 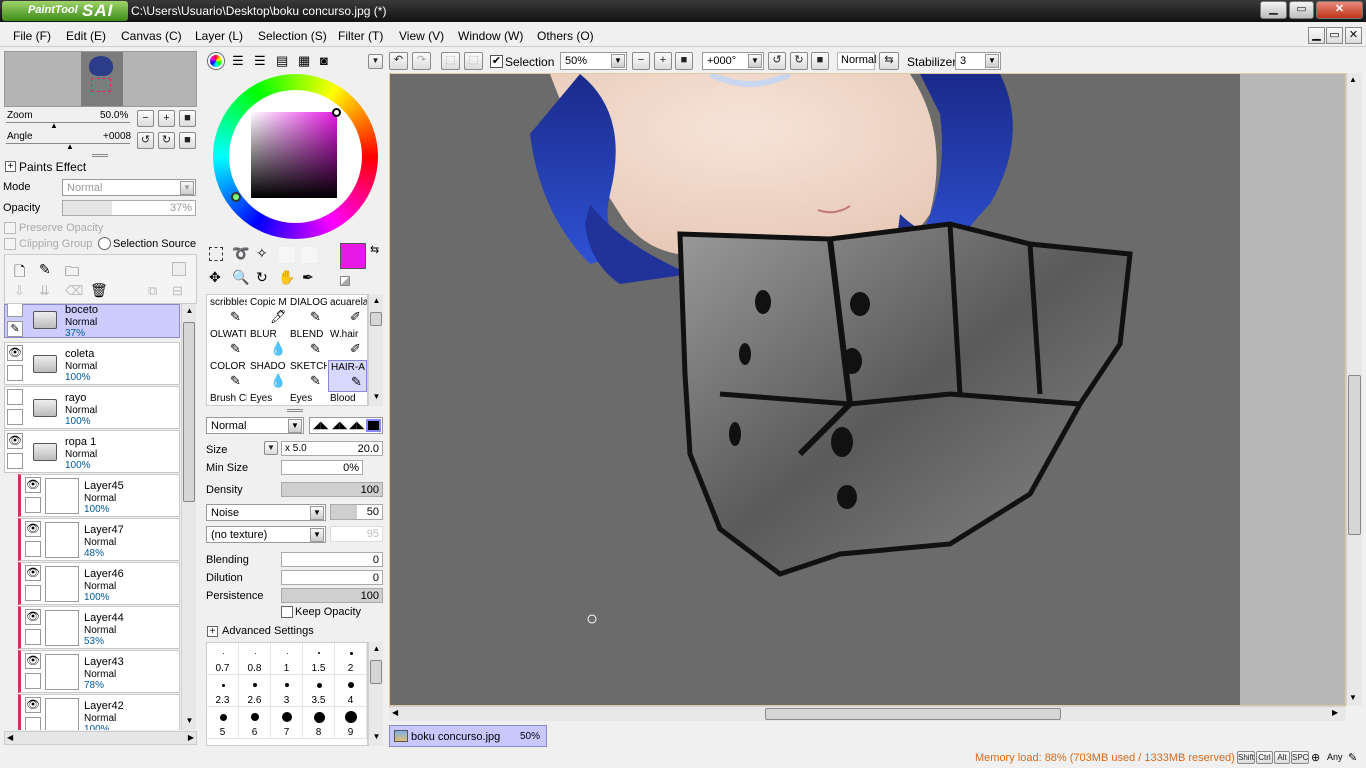 What do you see at coordinates (345, 281) in the screenshot?
I see `transparent-color-icon` at bounding box center [345, 281].